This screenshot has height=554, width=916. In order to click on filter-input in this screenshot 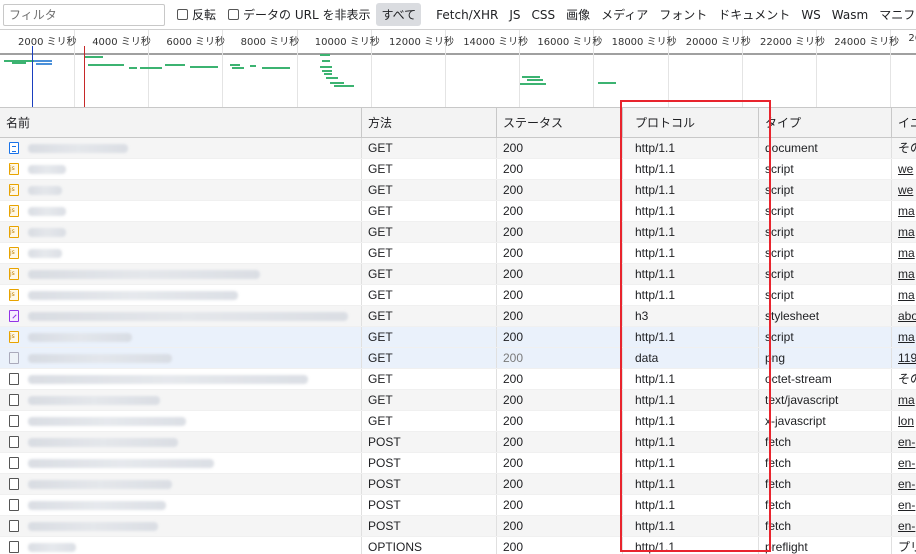, I will do `click(84, 14)`.